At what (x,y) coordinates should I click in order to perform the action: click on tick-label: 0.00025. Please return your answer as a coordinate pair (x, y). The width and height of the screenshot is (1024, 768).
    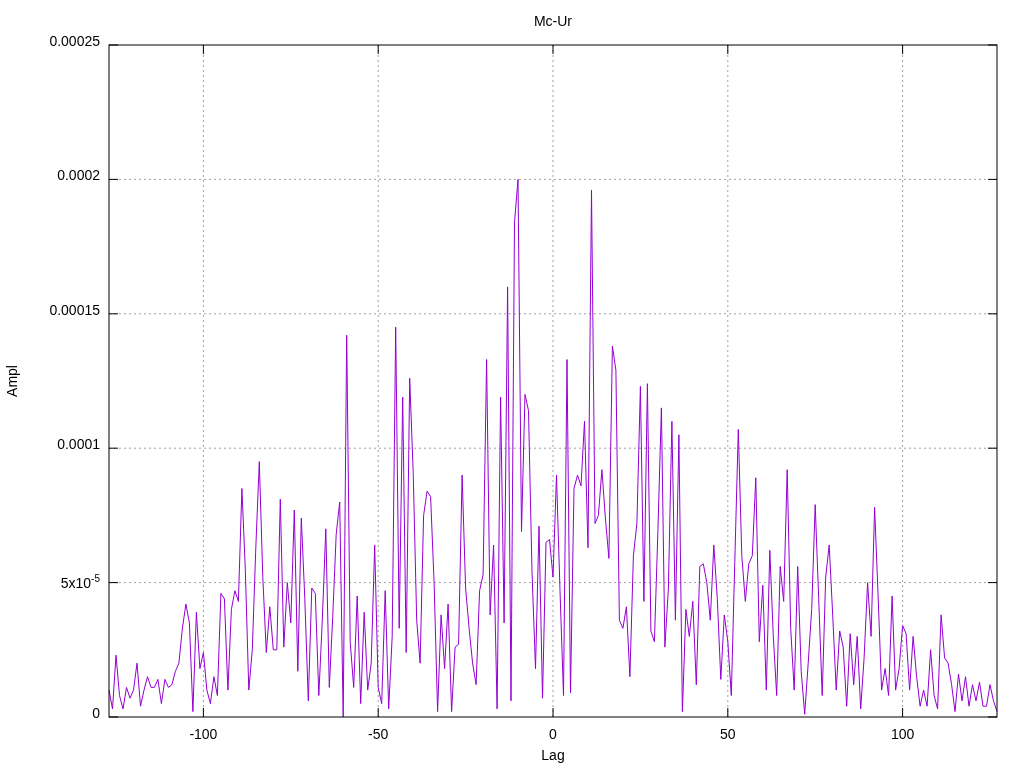
    Looking at the image, I should click on (74, 41).